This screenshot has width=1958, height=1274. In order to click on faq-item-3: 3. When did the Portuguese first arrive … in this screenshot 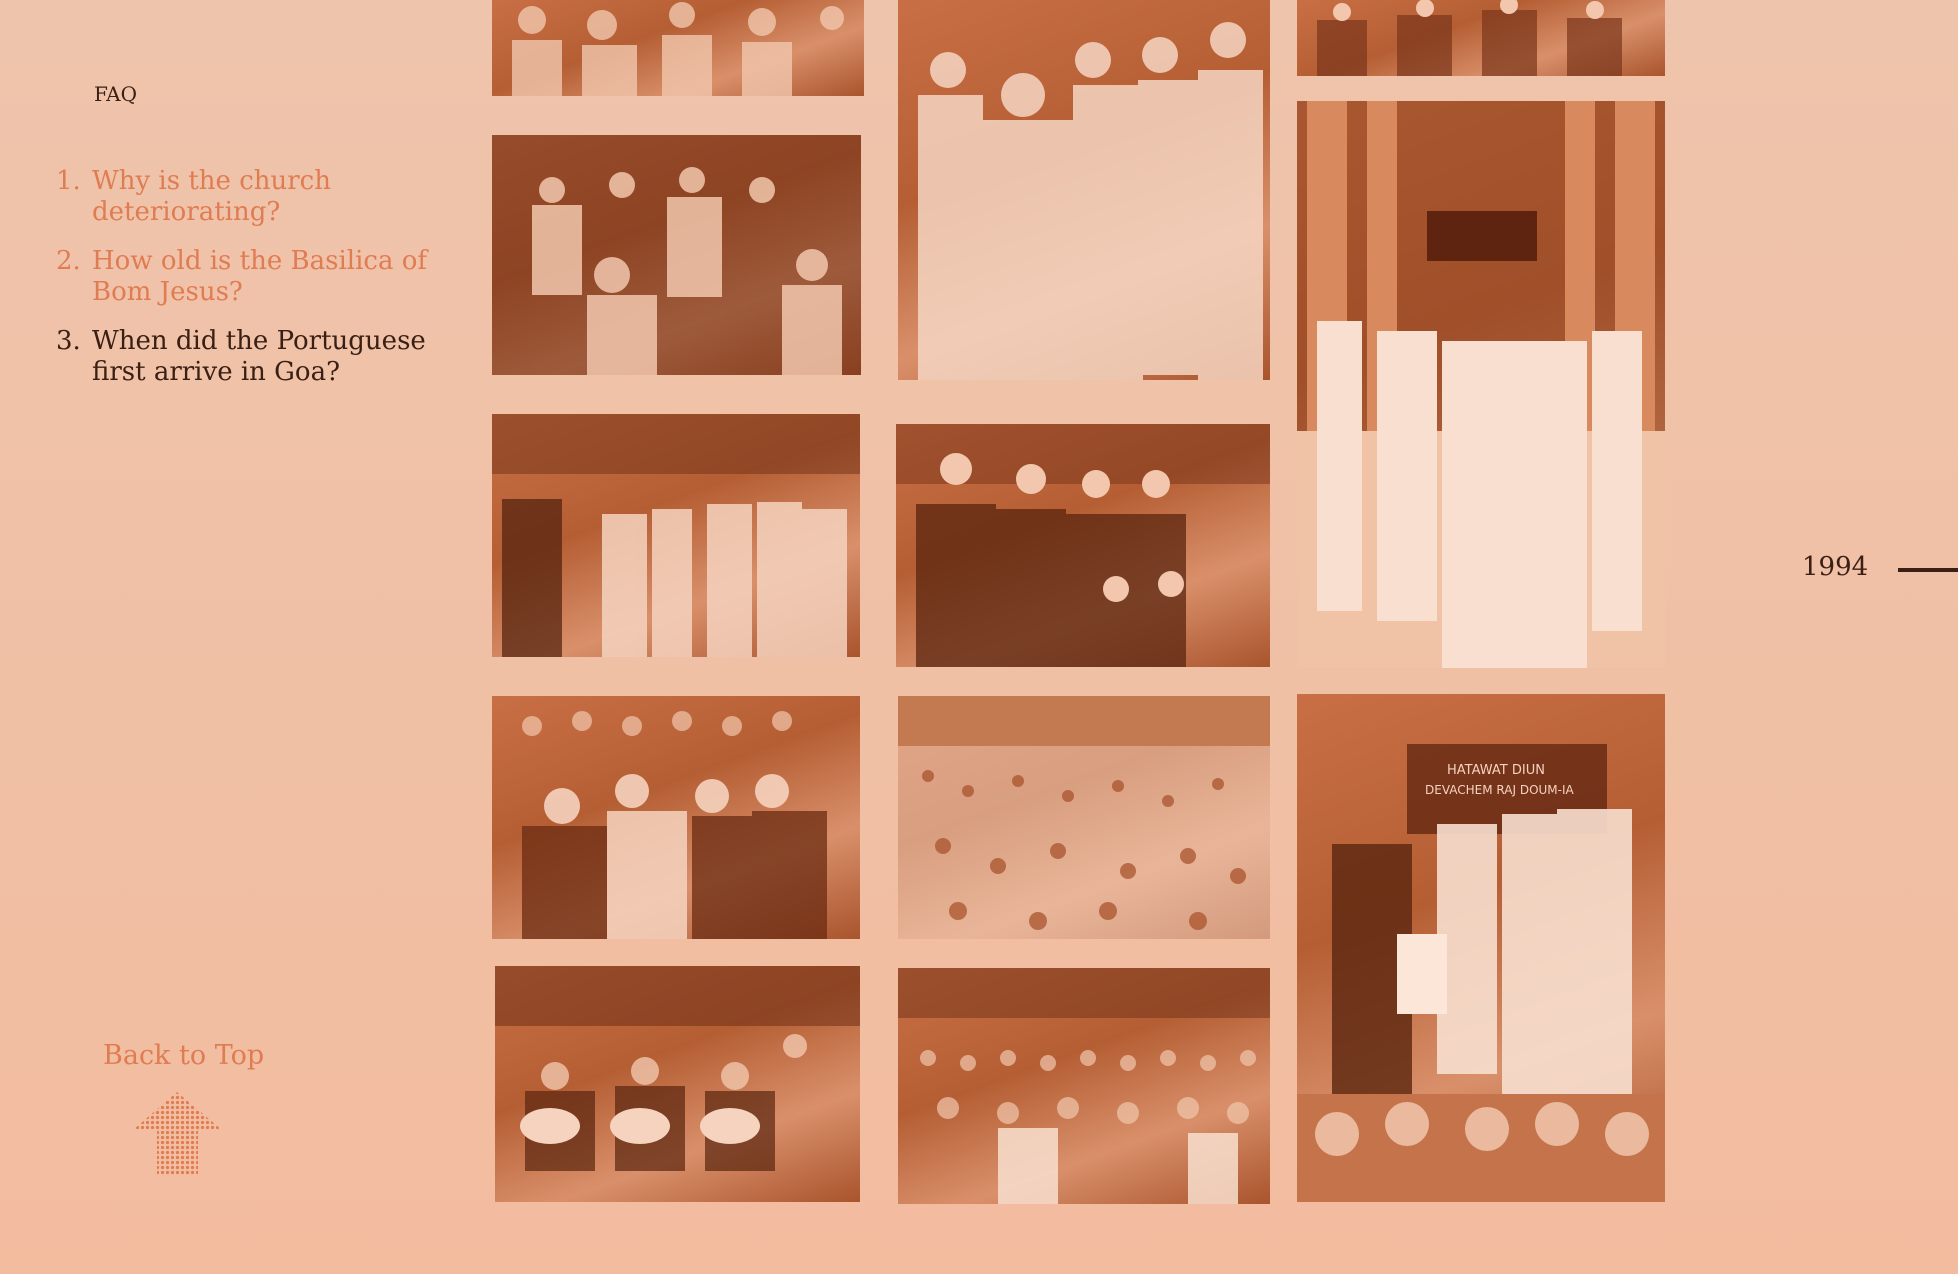, I will do `click(256, 357)`.